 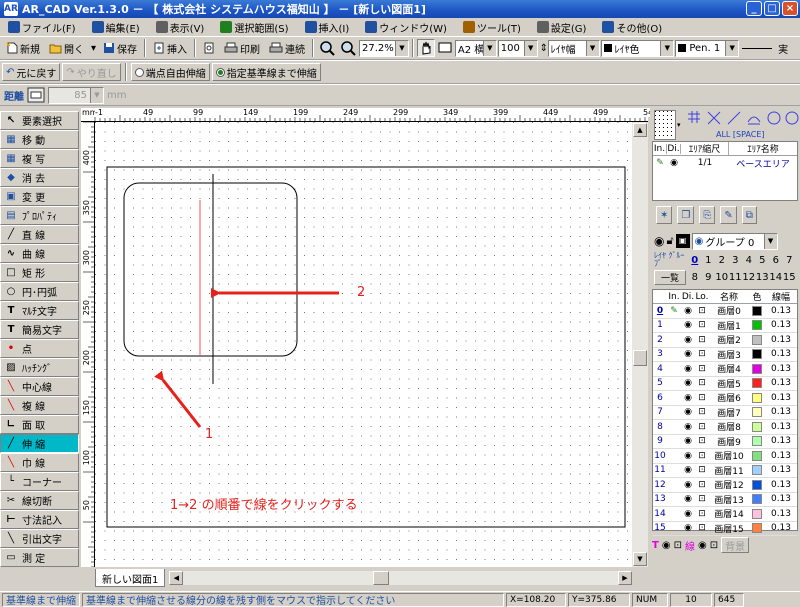 What do you see at coordinates (686, 215) in the screenshot?
I see `layer-copy-button: ❐` at bounding box center [686, 215].